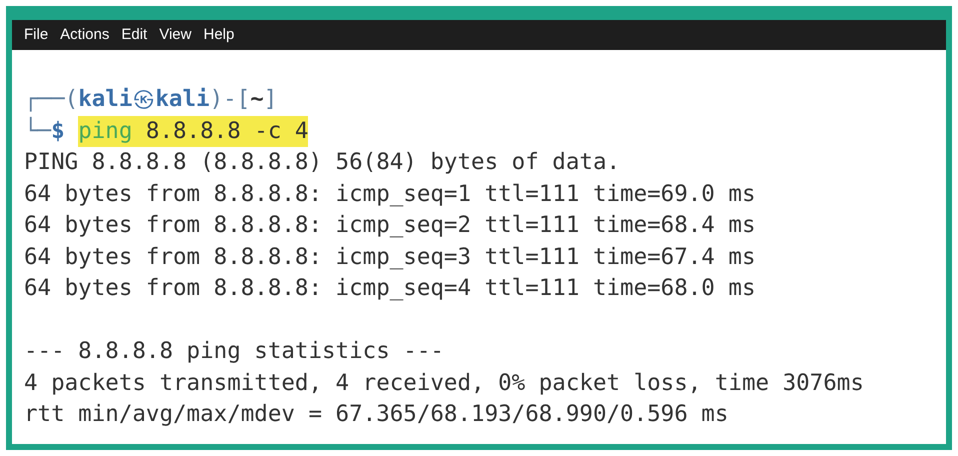 This screenshot has height=456, width=958. I want to click on prompt-corner: └─, so click(38, 131).